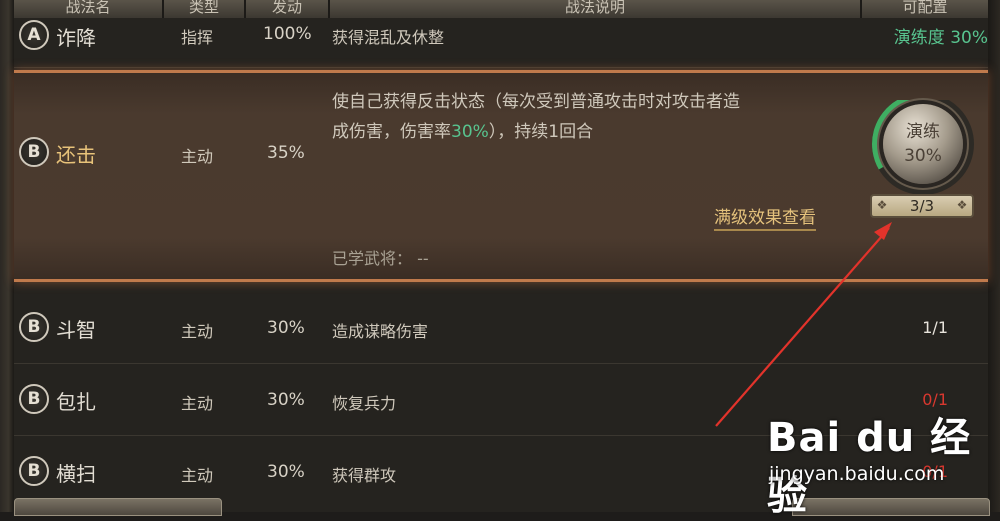  I want to click on tactic-type: 指挥, so click(197, 37).